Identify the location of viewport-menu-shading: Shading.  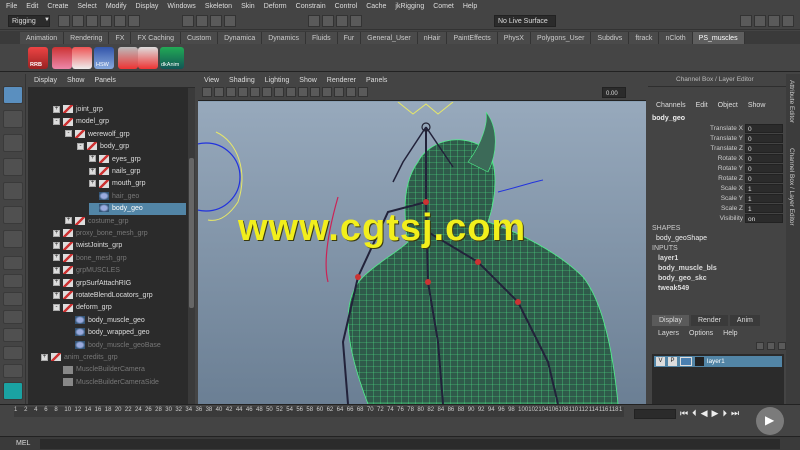
(242, 80).